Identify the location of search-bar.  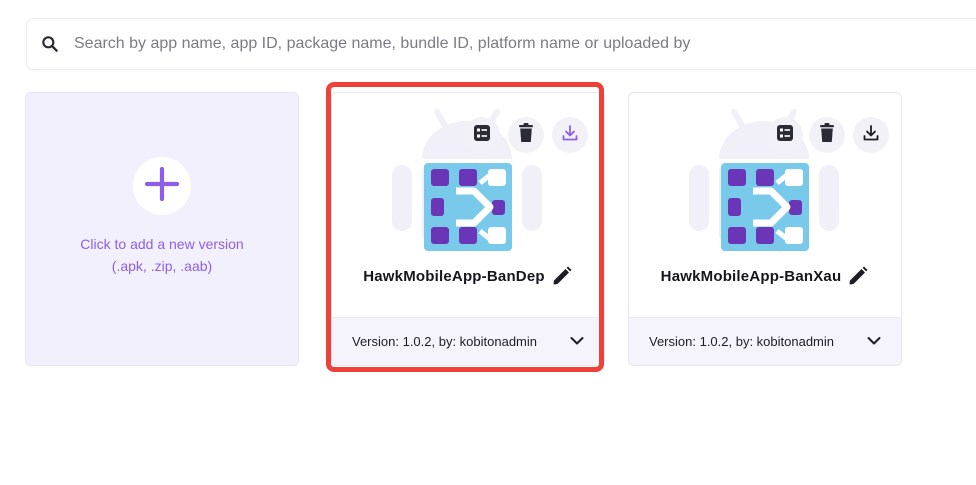
(501, 44).